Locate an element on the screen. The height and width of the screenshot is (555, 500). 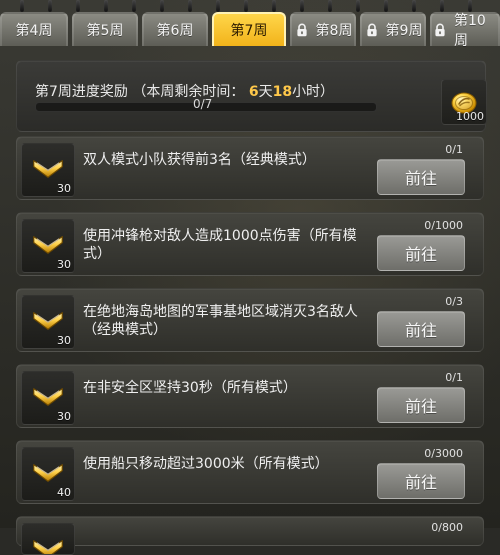
weekly-progress-text: 0/7 is located at coordinates (203, 104).